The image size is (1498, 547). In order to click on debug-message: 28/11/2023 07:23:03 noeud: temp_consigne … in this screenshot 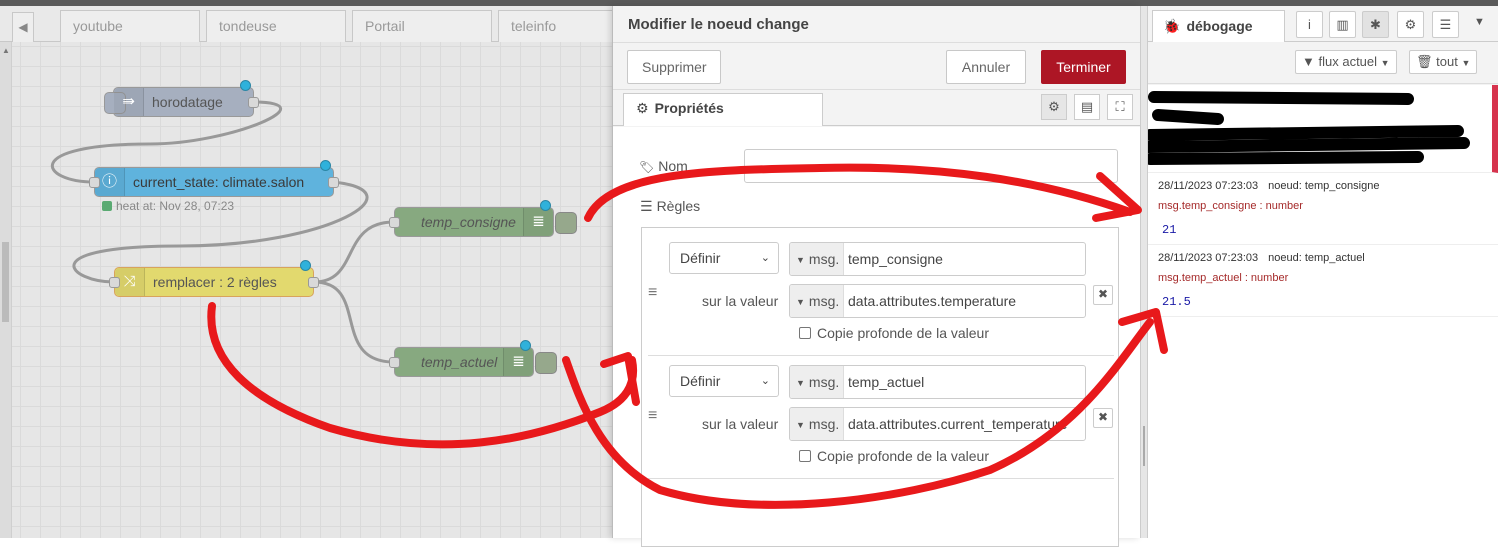, I will do `click(1323, 209)`.